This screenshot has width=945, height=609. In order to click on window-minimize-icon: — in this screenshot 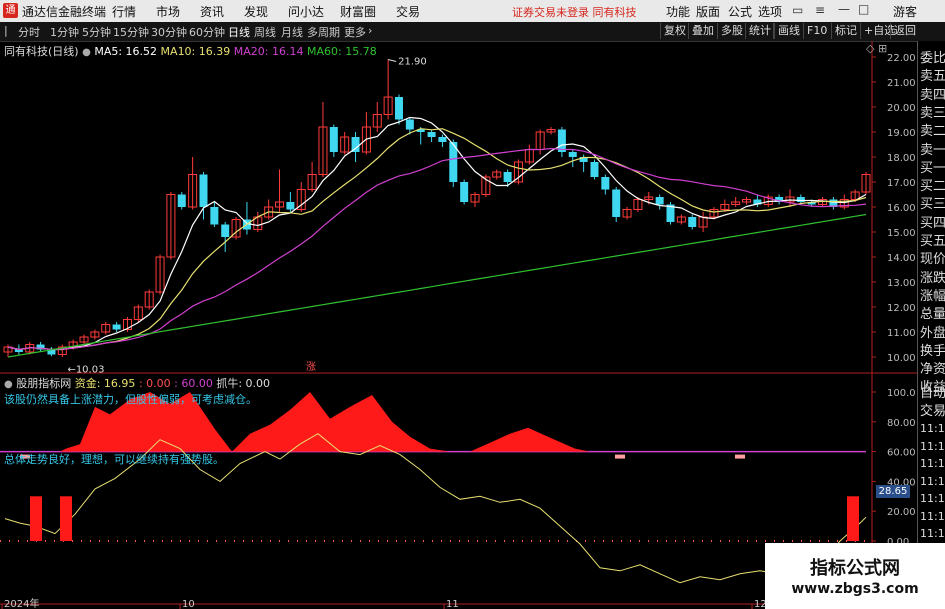, I will do `click(844, 9)`.